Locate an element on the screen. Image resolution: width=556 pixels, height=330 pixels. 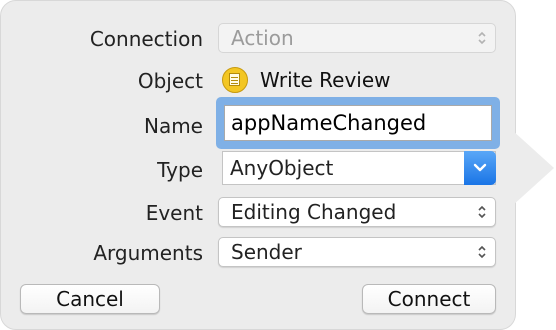
connection-value: Action is located at coordinates (262, 38).